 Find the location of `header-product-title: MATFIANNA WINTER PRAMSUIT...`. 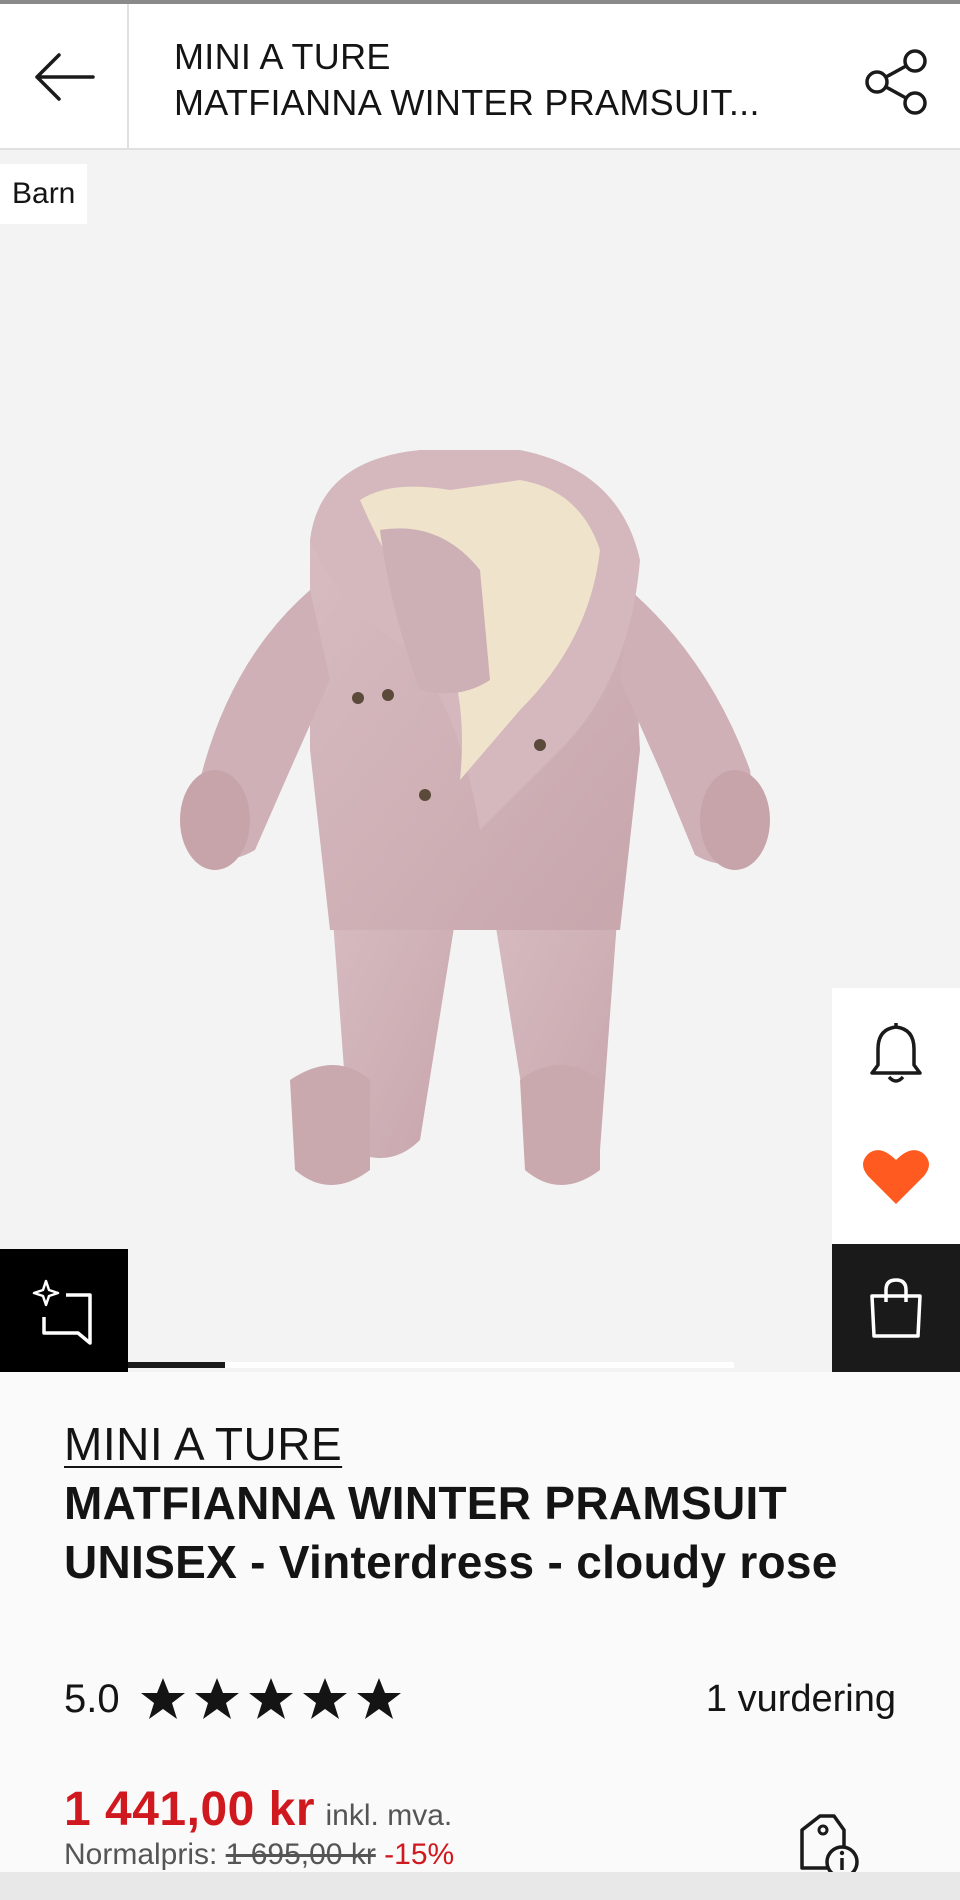

header-product-title: MATFIANNA WINTER PRAMSUIT... is located at coordinates (467, 102).